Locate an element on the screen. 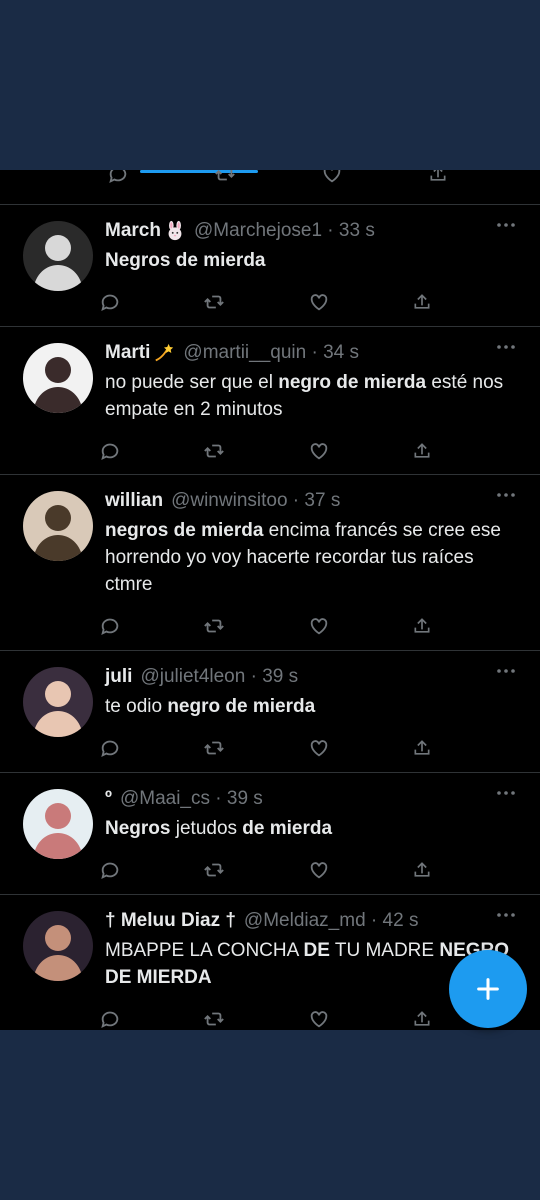 Image resolution: width=540 pixels, height=1200 pixels. tweet-text: te odio negro de mierda is located at coordinates (310, 706).